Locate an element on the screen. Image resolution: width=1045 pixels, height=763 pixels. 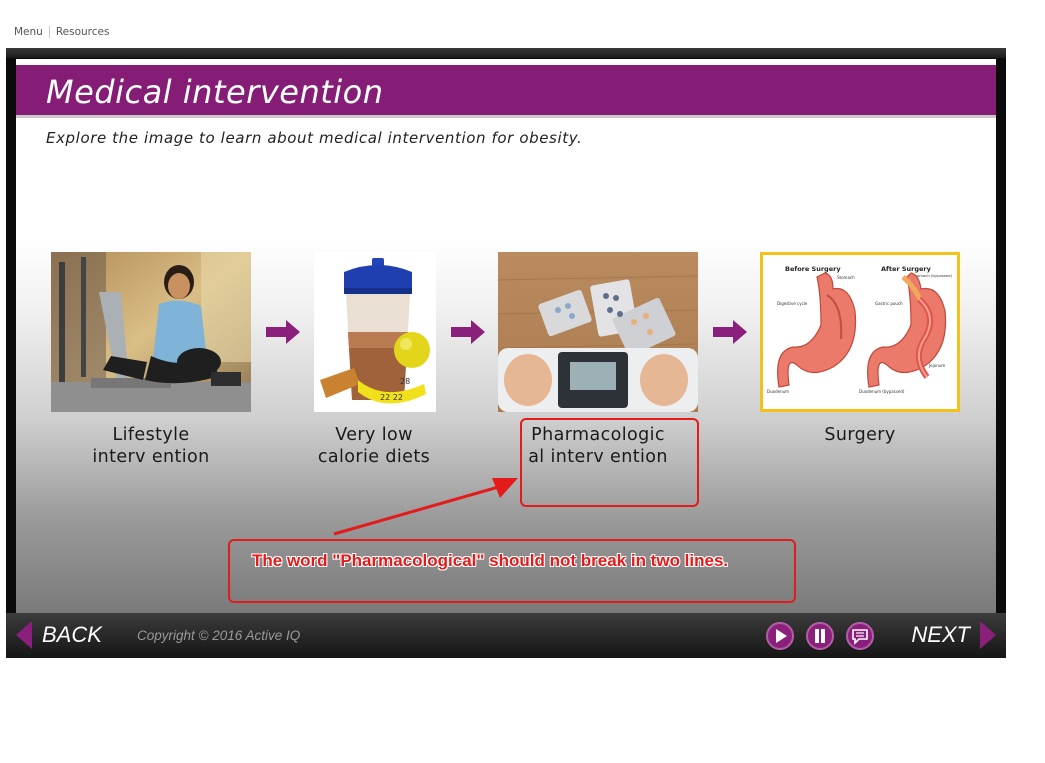
play-icon is located at coordinates (781, 636).